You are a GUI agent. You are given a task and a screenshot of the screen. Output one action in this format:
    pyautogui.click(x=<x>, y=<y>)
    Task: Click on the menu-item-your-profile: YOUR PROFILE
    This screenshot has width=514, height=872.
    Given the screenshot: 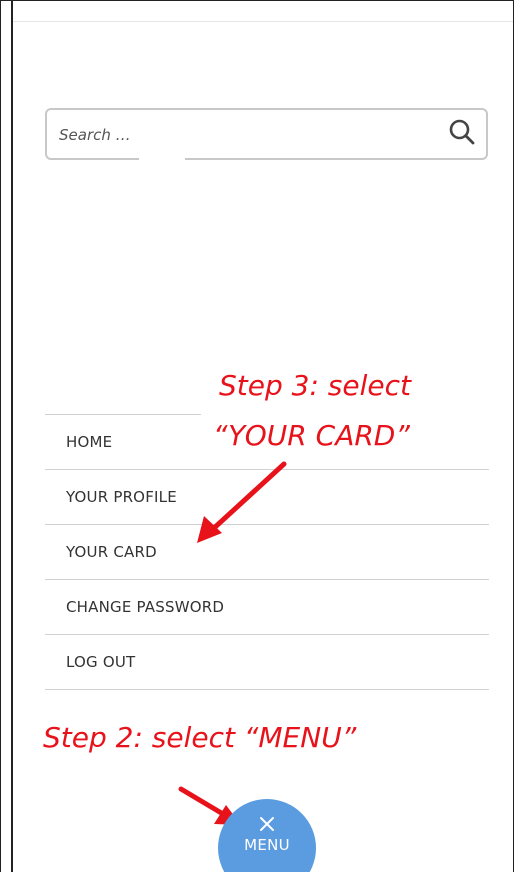 What is the action you would take?
    pyautogui.click(x=267, y=497)
    